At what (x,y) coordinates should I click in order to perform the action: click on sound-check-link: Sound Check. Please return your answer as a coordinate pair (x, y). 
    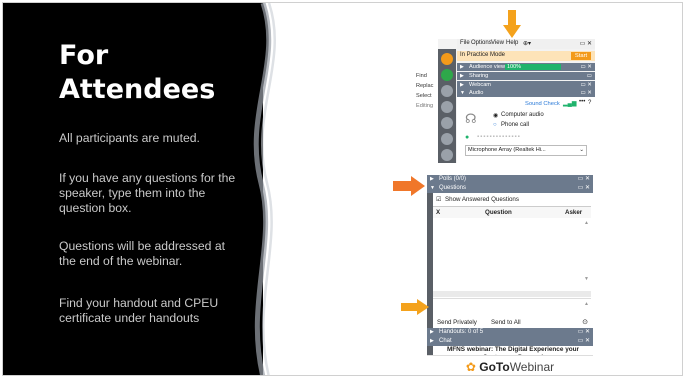
    Looking at the image, I should click on (542, 104).